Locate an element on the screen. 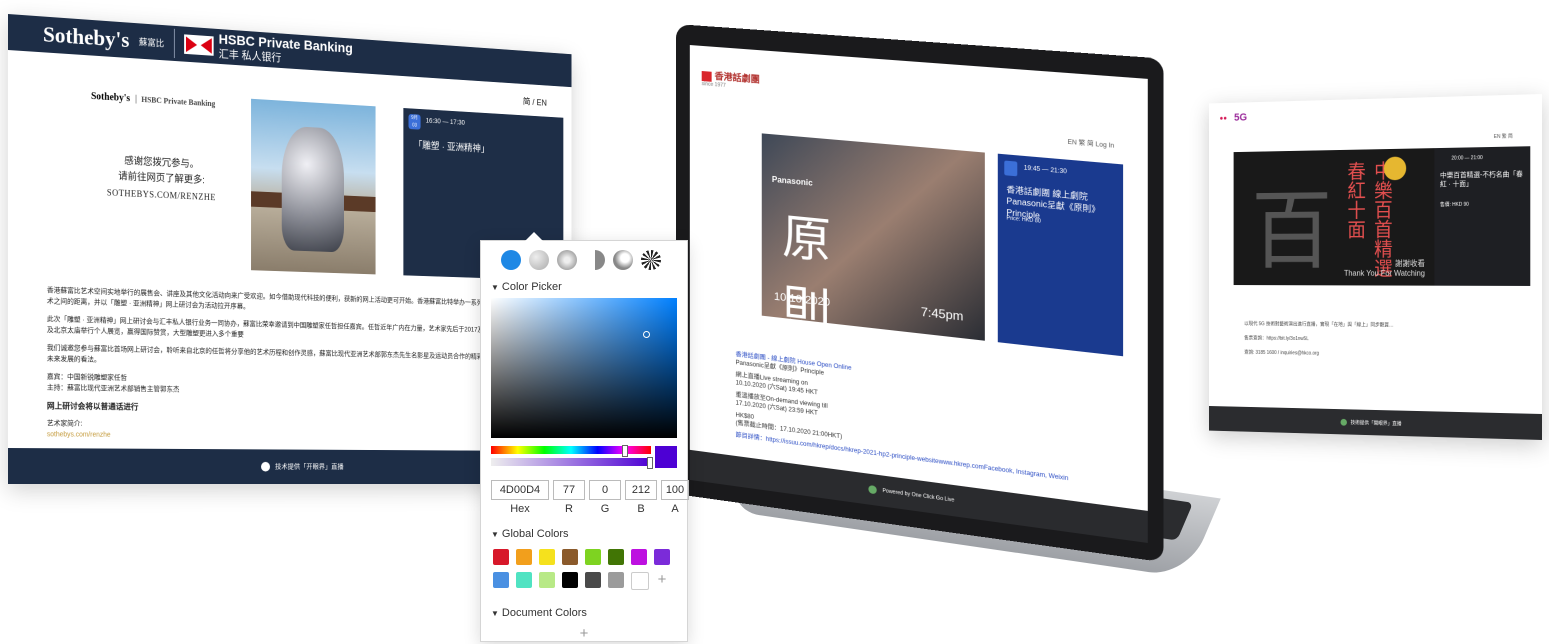  hkco-language-switch: EN 繁 简 is located at coordinates (1503, 136).